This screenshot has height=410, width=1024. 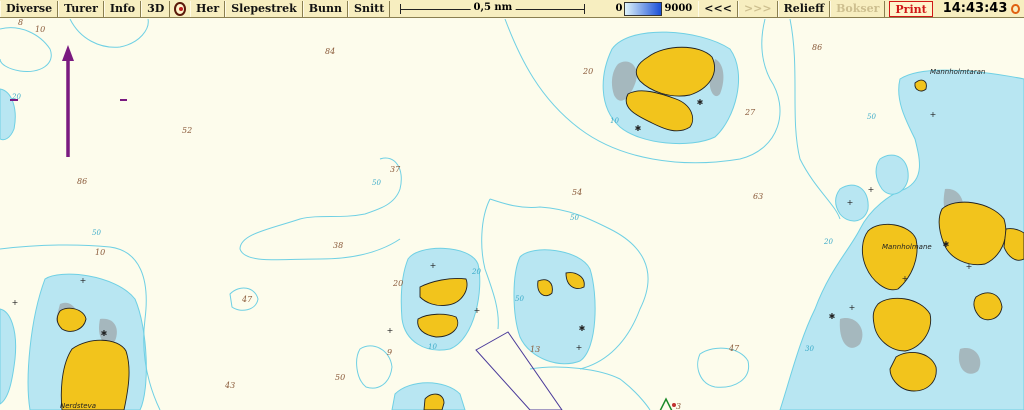 What do you see at coordinates (78, 406) in the screenshot?
I see `place-name-nerdsteva: Nerdsteva` at bounding box center [78, 406].